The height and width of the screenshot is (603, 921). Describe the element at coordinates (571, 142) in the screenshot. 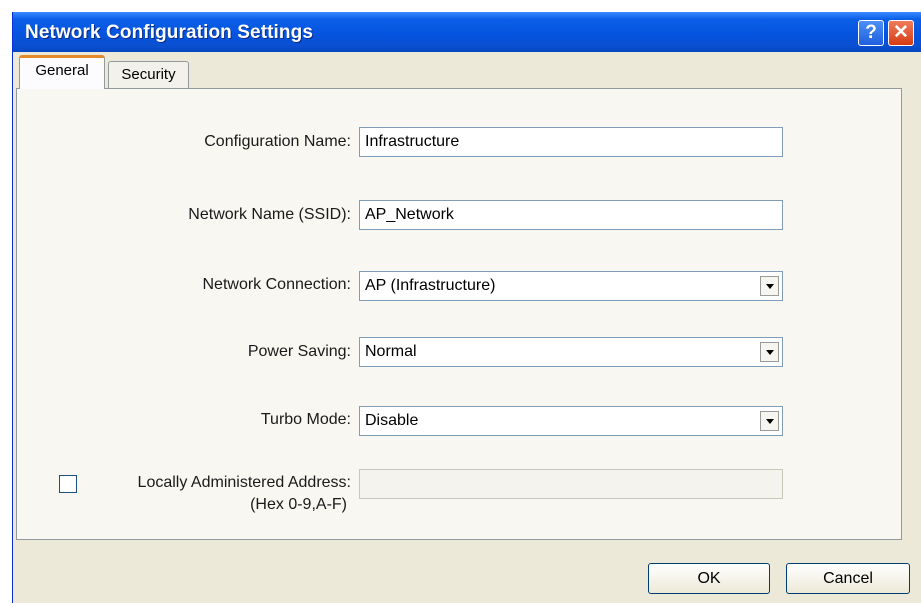

I see `config-name-input: Infrastructure` at that location.